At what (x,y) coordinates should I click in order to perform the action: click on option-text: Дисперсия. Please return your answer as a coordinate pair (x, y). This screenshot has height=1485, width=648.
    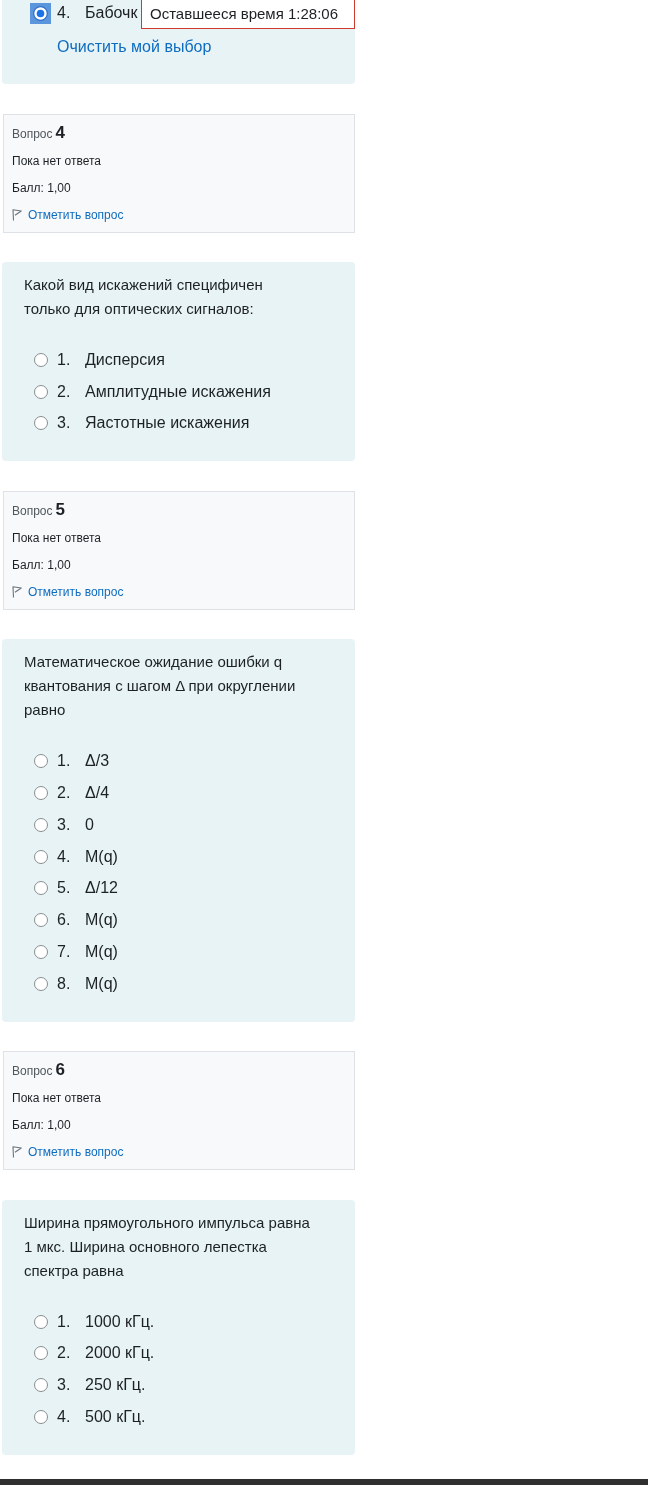
    Looking at the image, I should click on (125, 359).